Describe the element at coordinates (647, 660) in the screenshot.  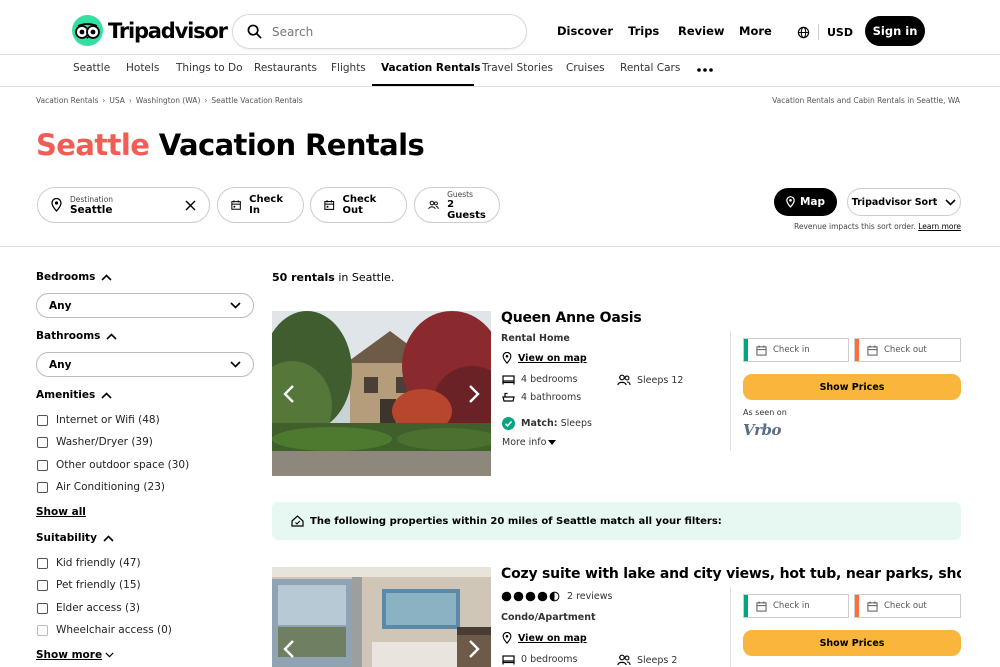
I see `sleeps-info: Sleeps 2` at that location.